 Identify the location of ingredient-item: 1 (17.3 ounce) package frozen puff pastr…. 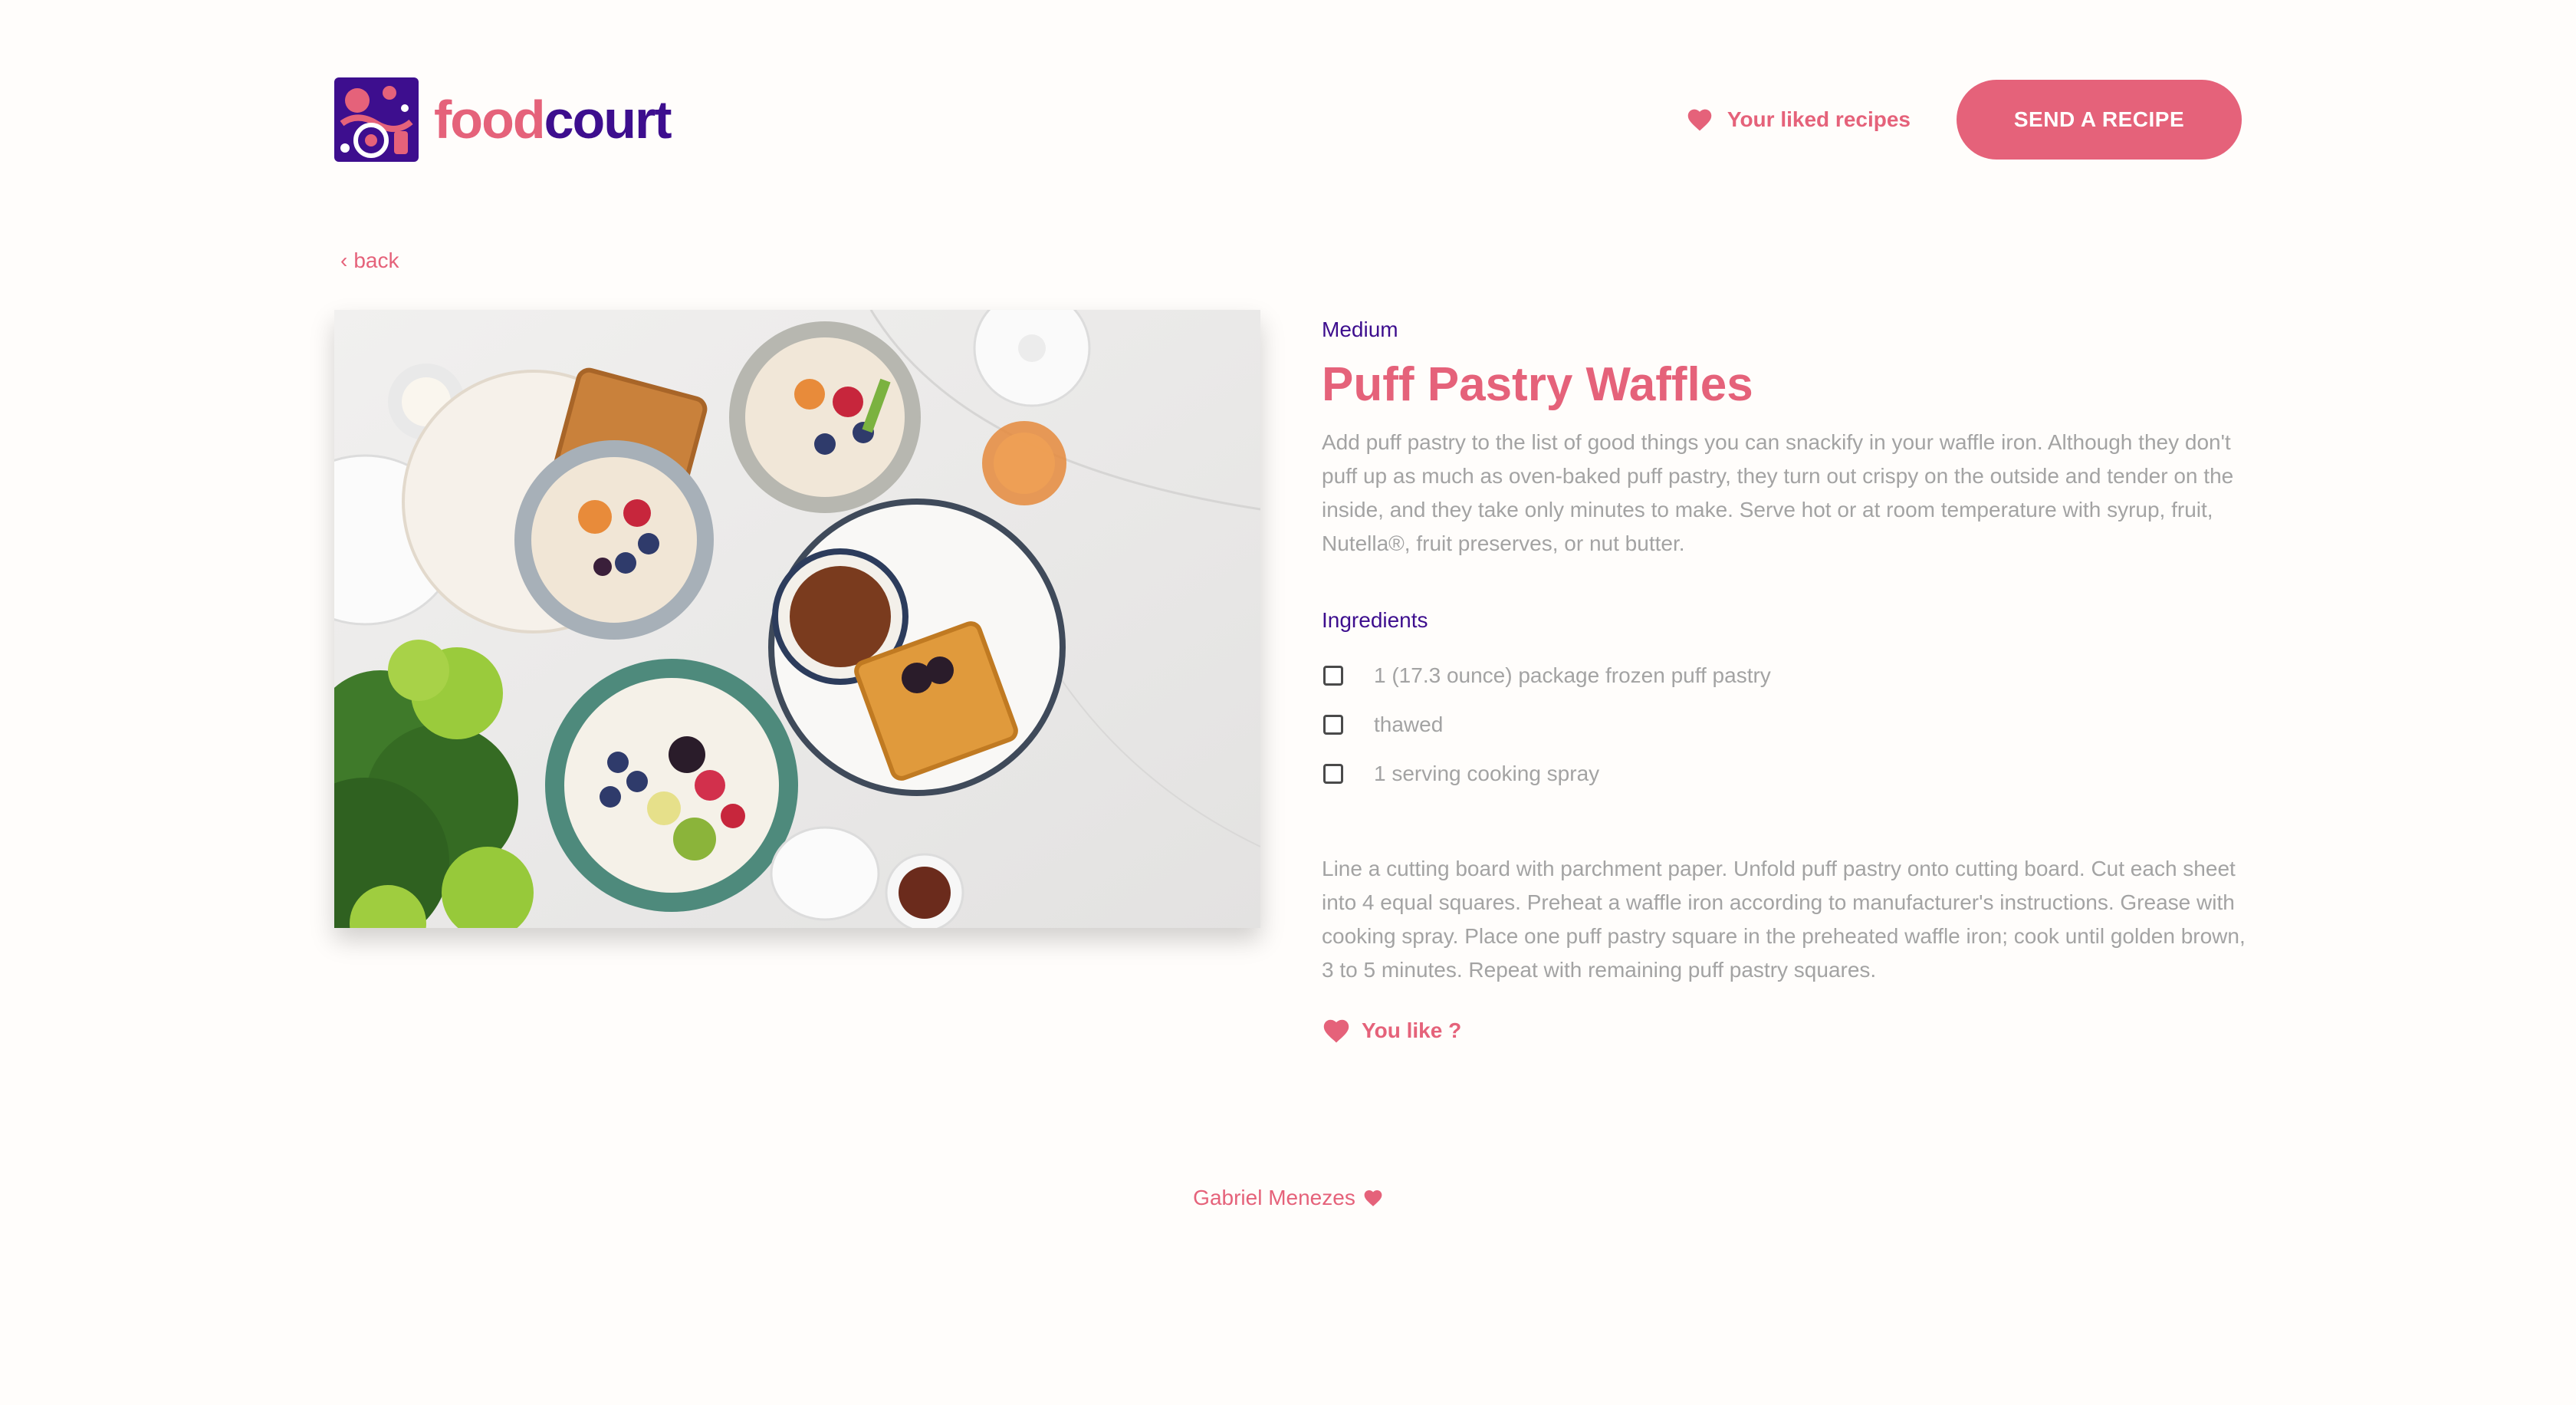
(1786, 676).